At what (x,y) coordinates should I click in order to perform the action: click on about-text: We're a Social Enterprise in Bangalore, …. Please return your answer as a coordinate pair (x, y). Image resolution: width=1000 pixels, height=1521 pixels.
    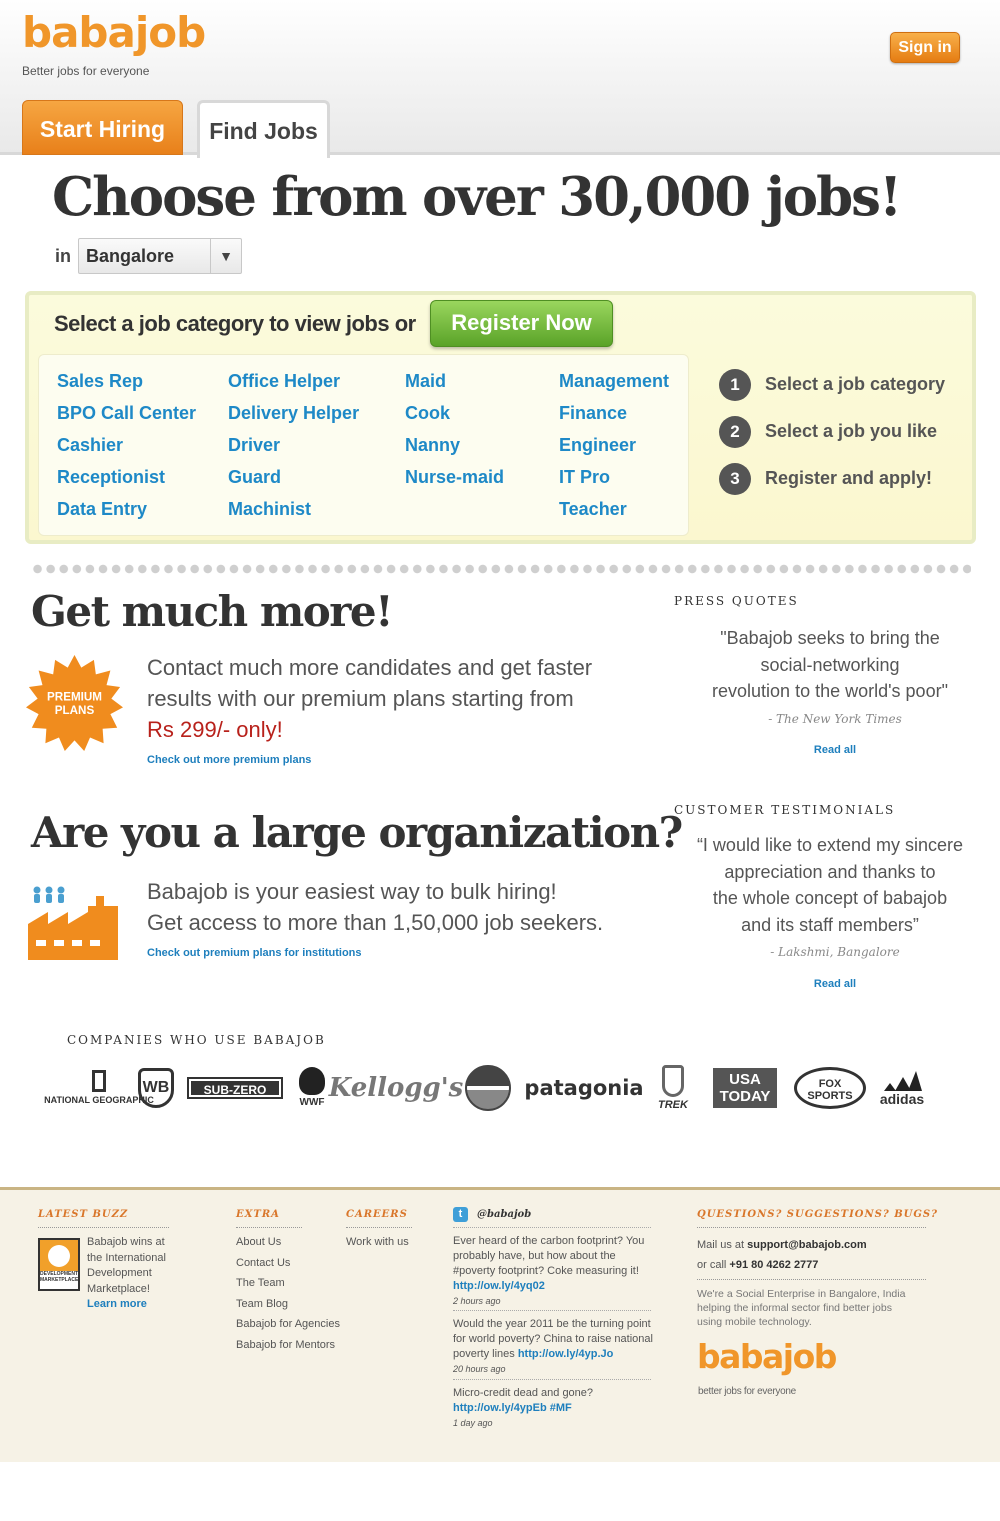
    Looking at the image, I should click on (801, 1308).